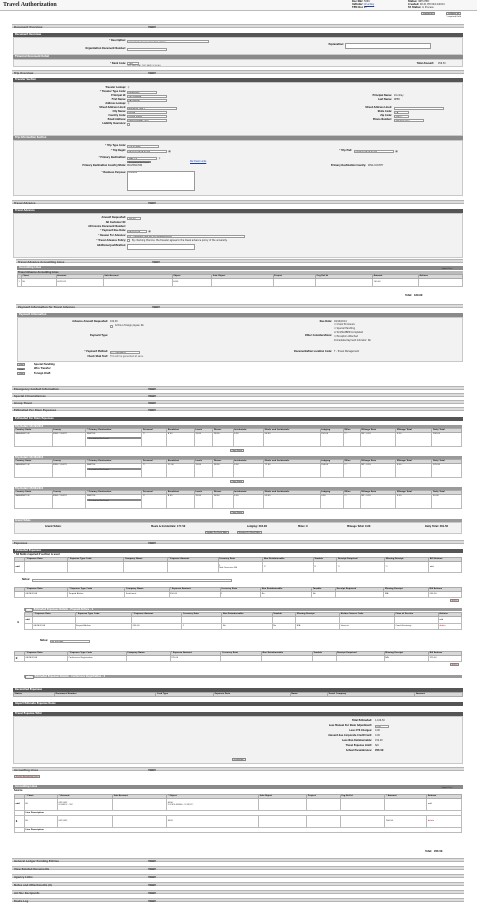 The height and width of the screenshot is (909, 477). I want to click on project-cell, so click(294, 282).